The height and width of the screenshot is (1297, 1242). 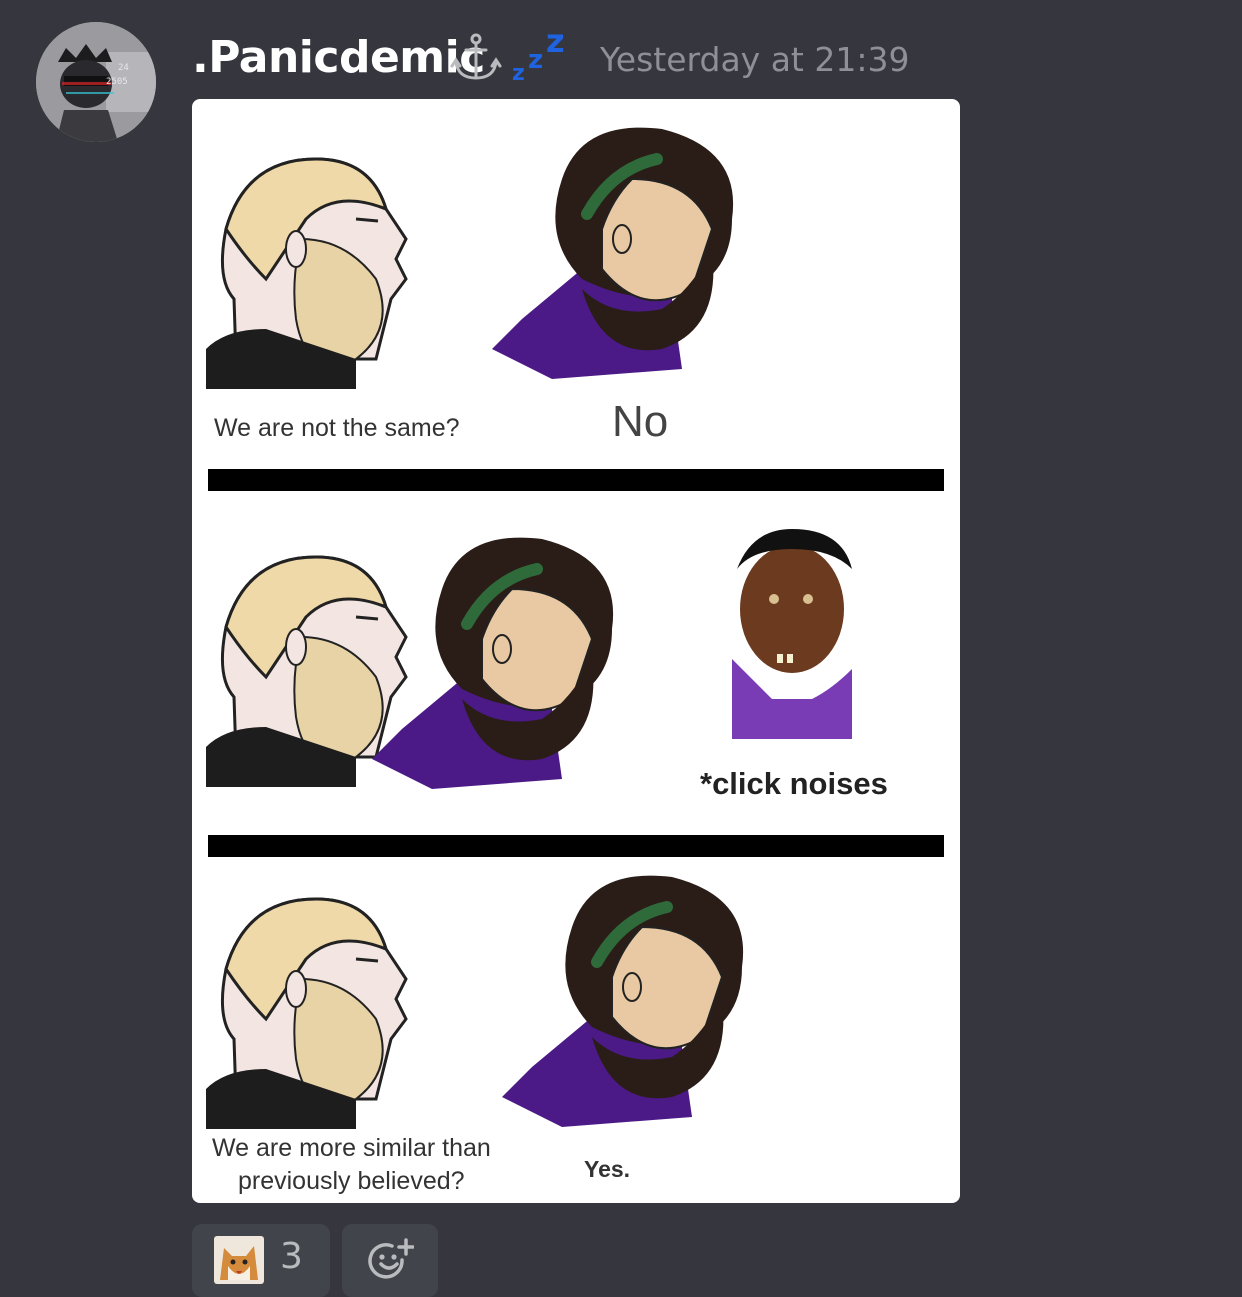 I want to click on panel3-left-caption-line1: We are more similar than, so click(x=351, y=1148).